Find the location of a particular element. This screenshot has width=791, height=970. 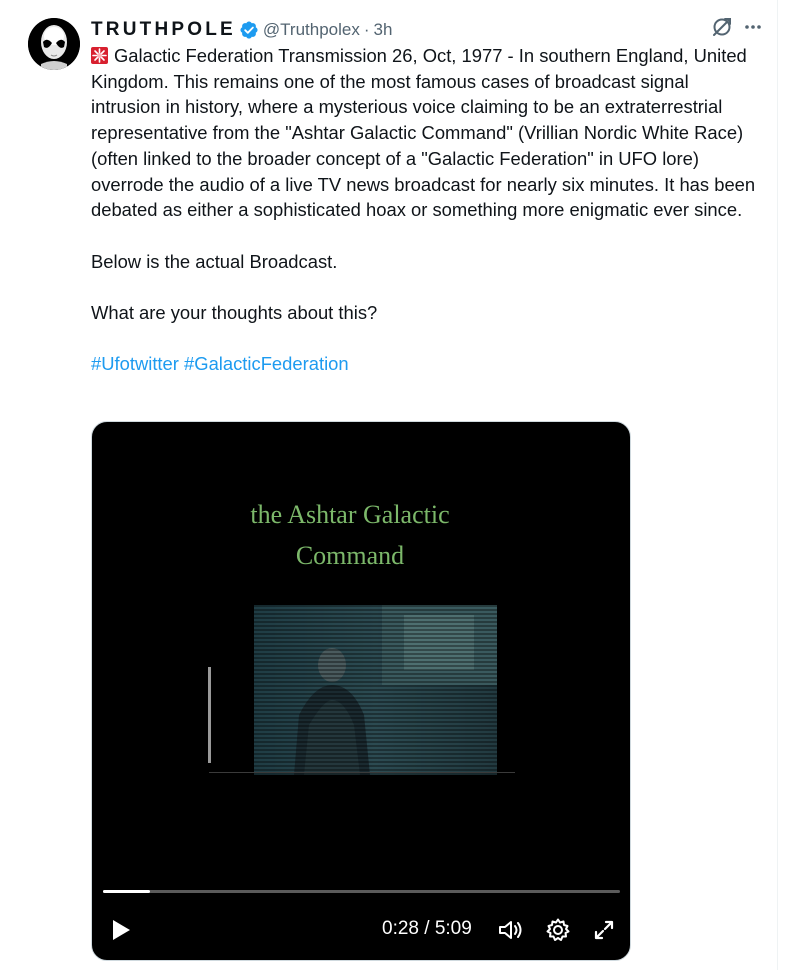

video-frame-edge is located at coordinates (209, 715).